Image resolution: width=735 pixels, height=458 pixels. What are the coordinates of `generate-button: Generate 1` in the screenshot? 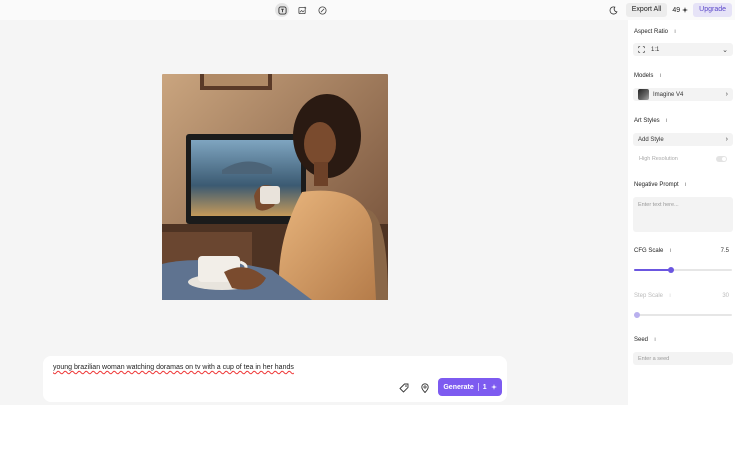 It's located at (470, 387).